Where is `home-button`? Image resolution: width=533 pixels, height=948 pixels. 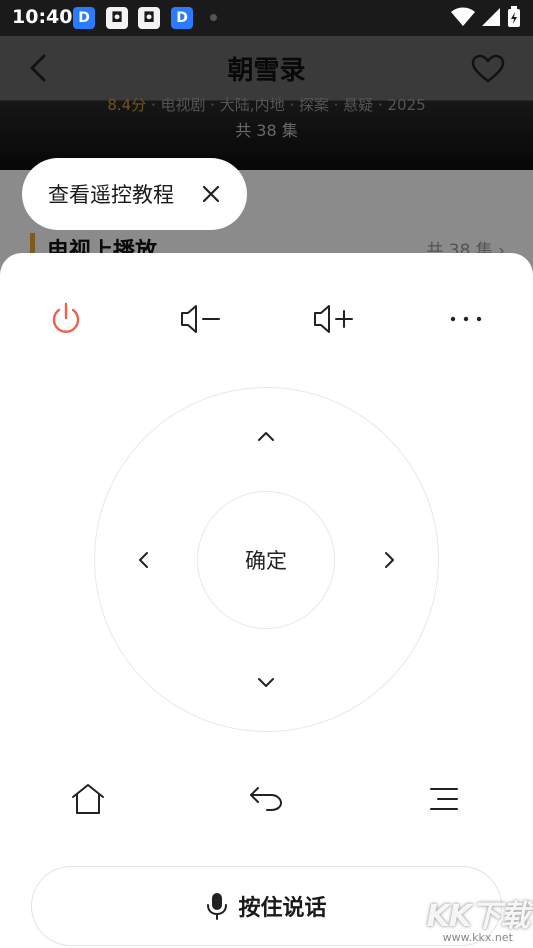
home-button is located at coordinates (88, 799).